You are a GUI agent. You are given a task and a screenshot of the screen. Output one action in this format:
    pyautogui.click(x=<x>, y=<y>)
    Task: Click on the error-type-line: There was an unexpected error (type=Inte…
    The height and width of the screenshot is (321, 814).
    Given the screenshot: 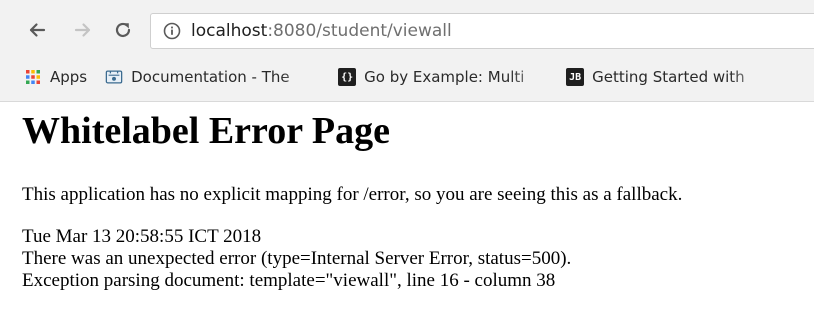 What is the action you would take?
    pyautogui.click(x=297, y=258)
    